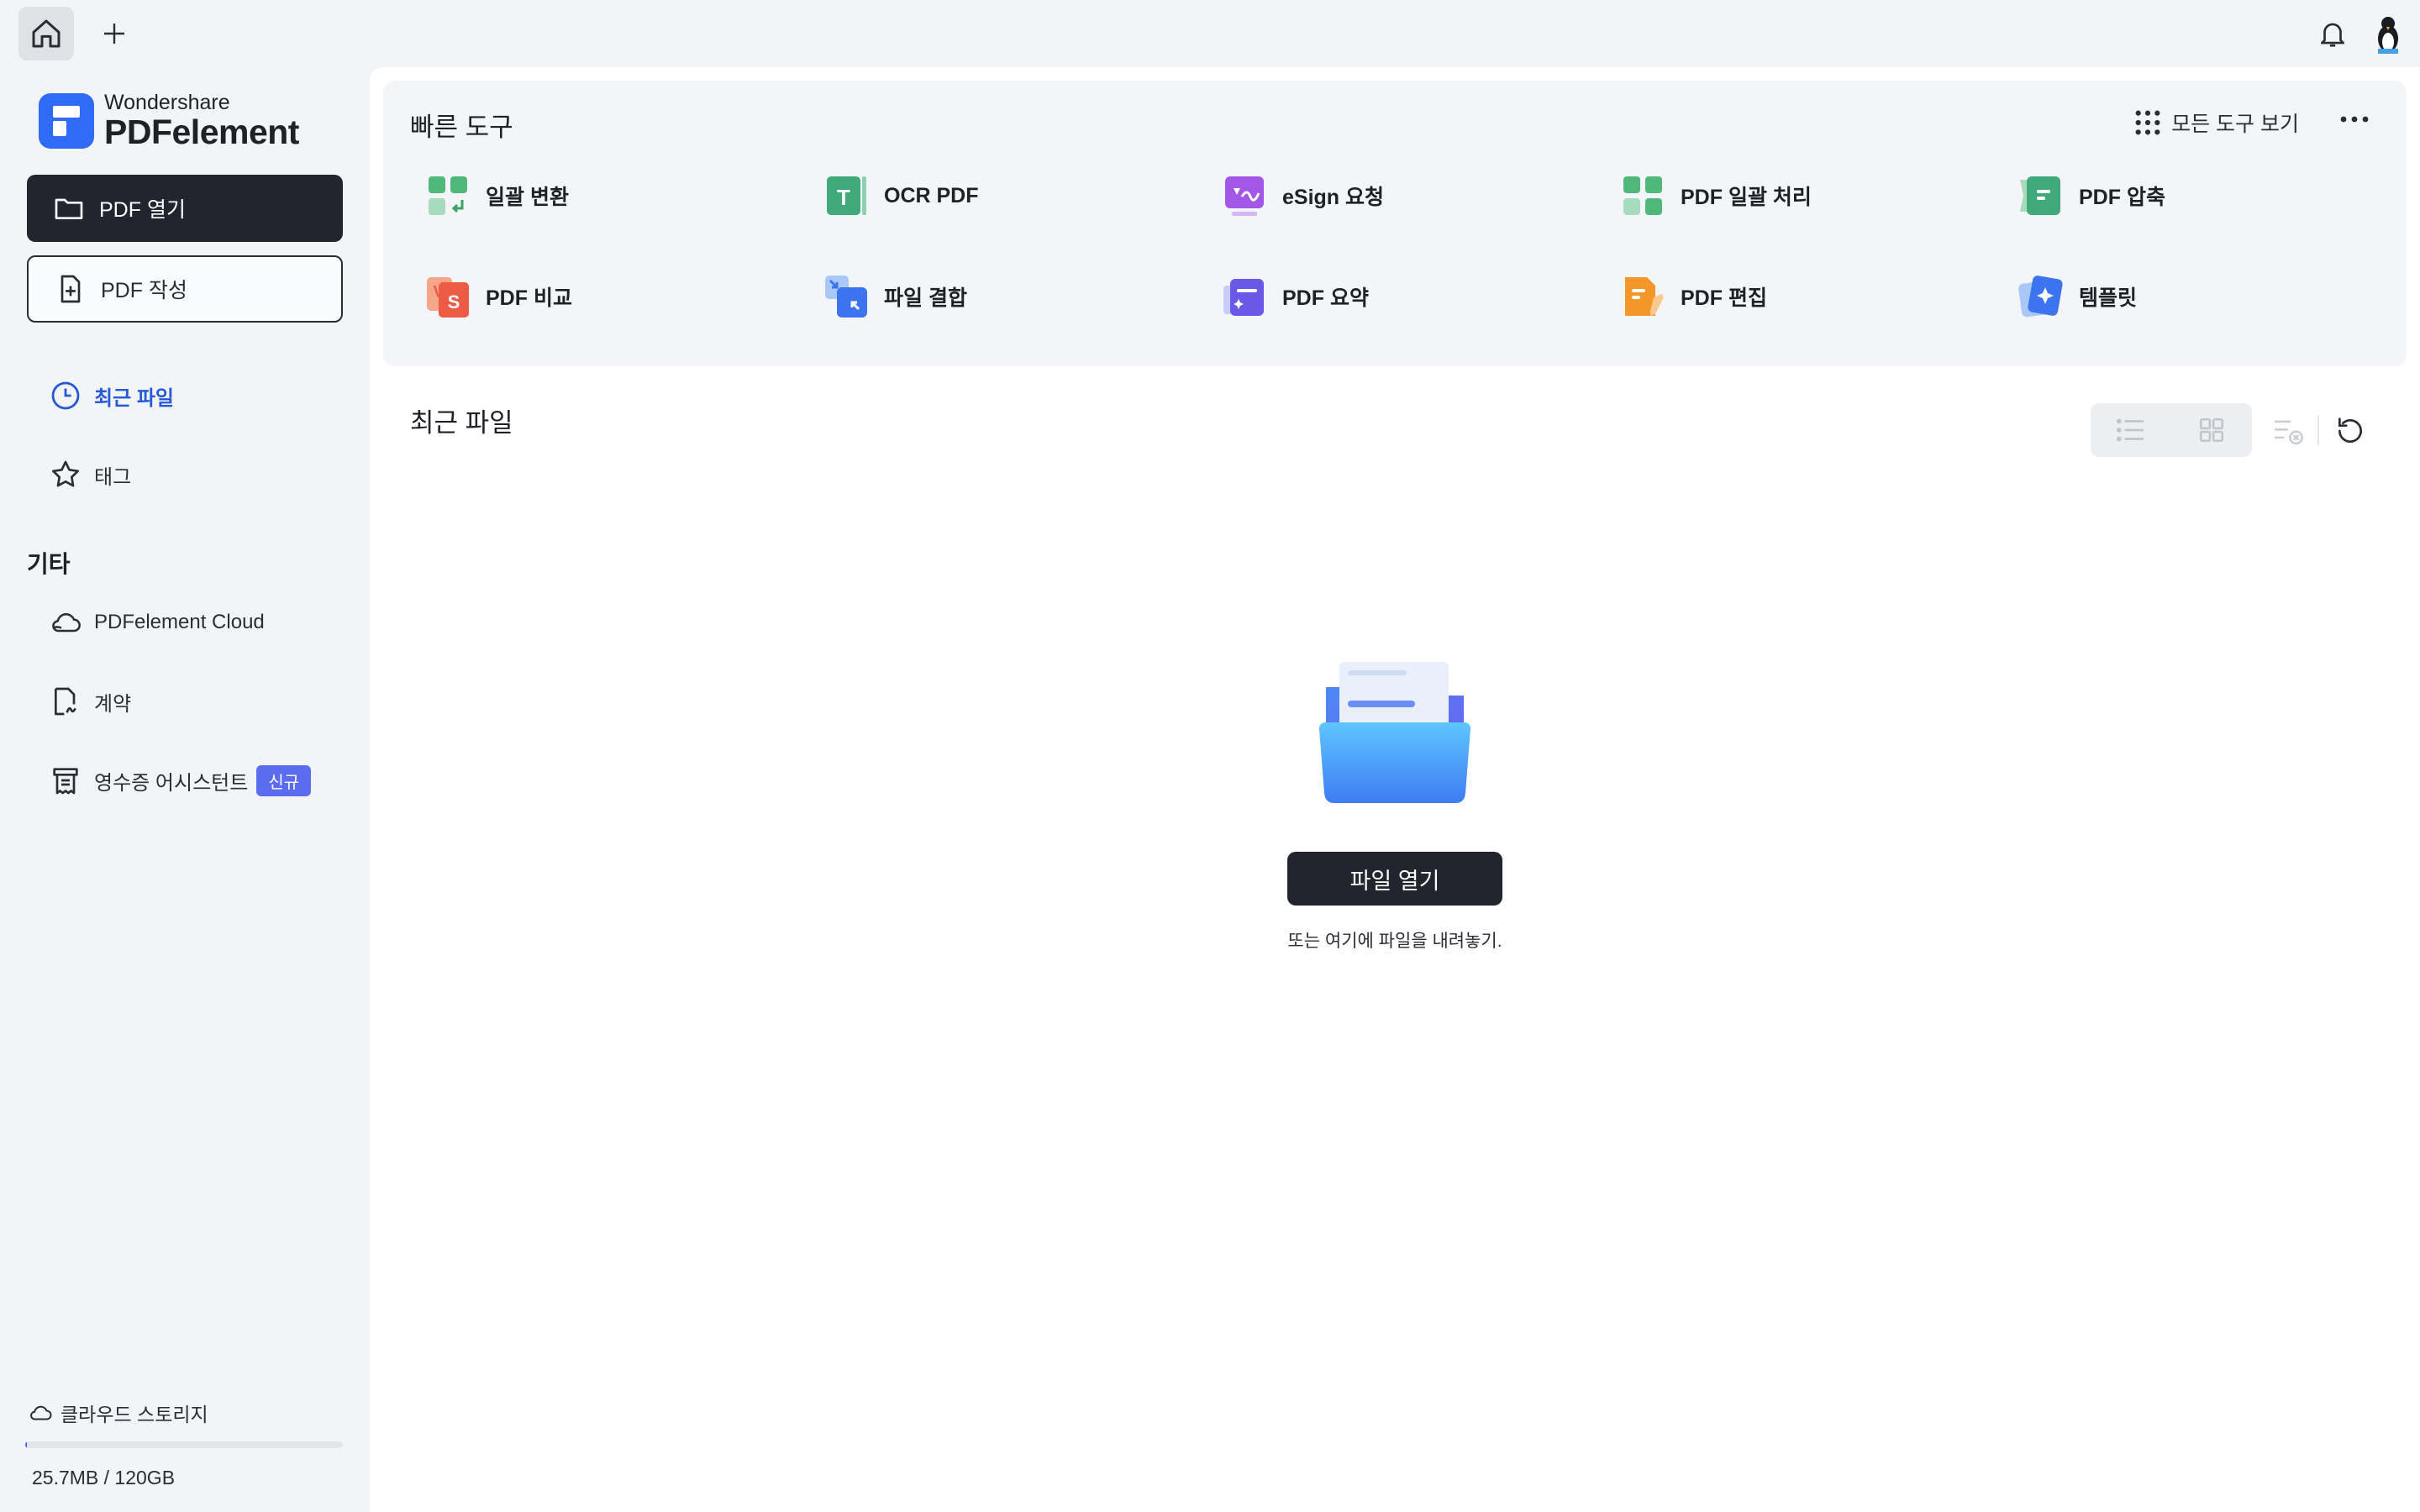  I want to click on tool-label: PDF 압축, so click(2122, 197).